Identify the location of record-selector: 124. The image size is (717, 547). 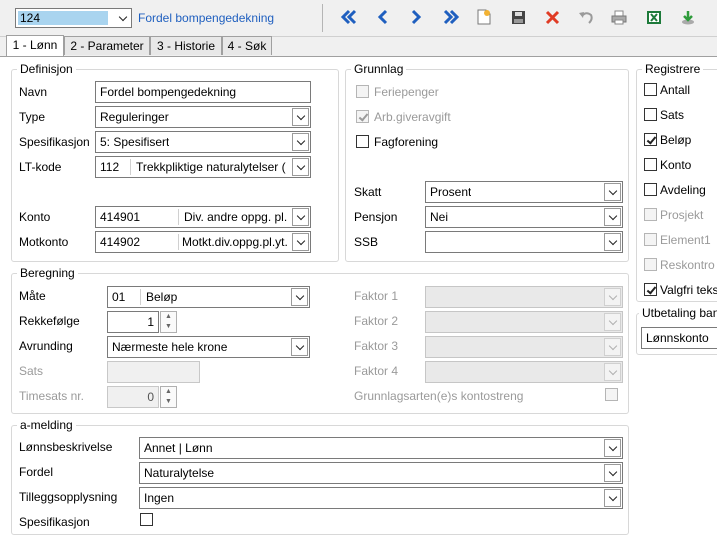
(73, 18).